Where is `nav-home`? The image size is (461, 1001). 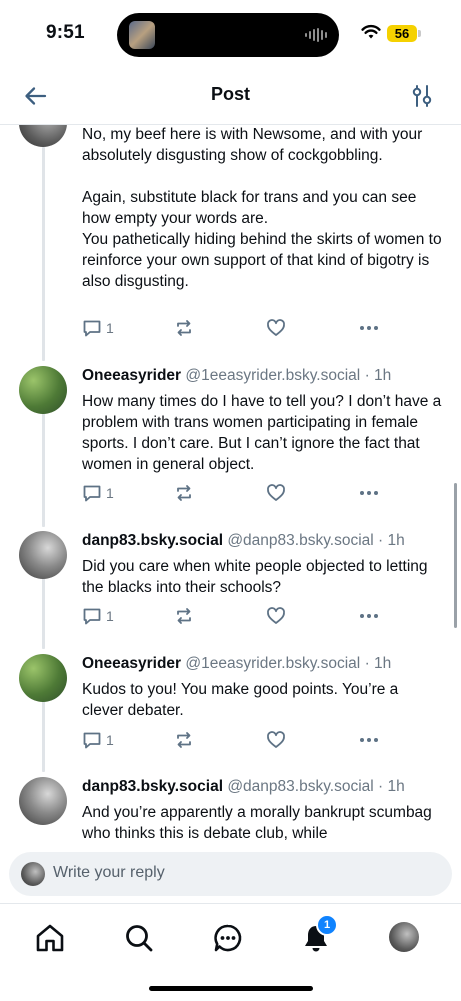 nav-home is located at coordinates (50, 938).